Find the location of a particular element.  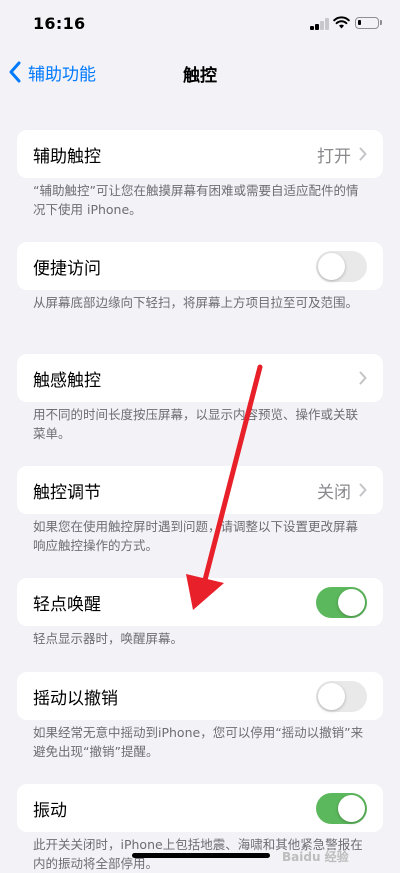

tap-to-wake-row: 轻点唤醒 is located at coordinates (200, 602).